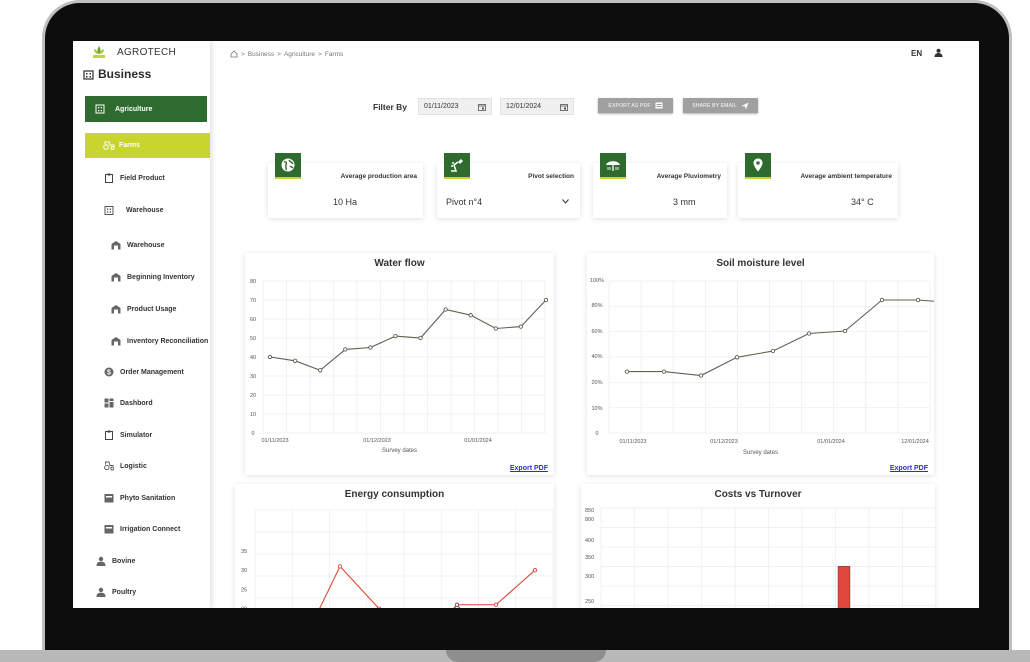 Image resolution: width=1030 pixels, height=662 pixels. I want to click on sidebar-item-bovine: Bovine, so click(115, 561).